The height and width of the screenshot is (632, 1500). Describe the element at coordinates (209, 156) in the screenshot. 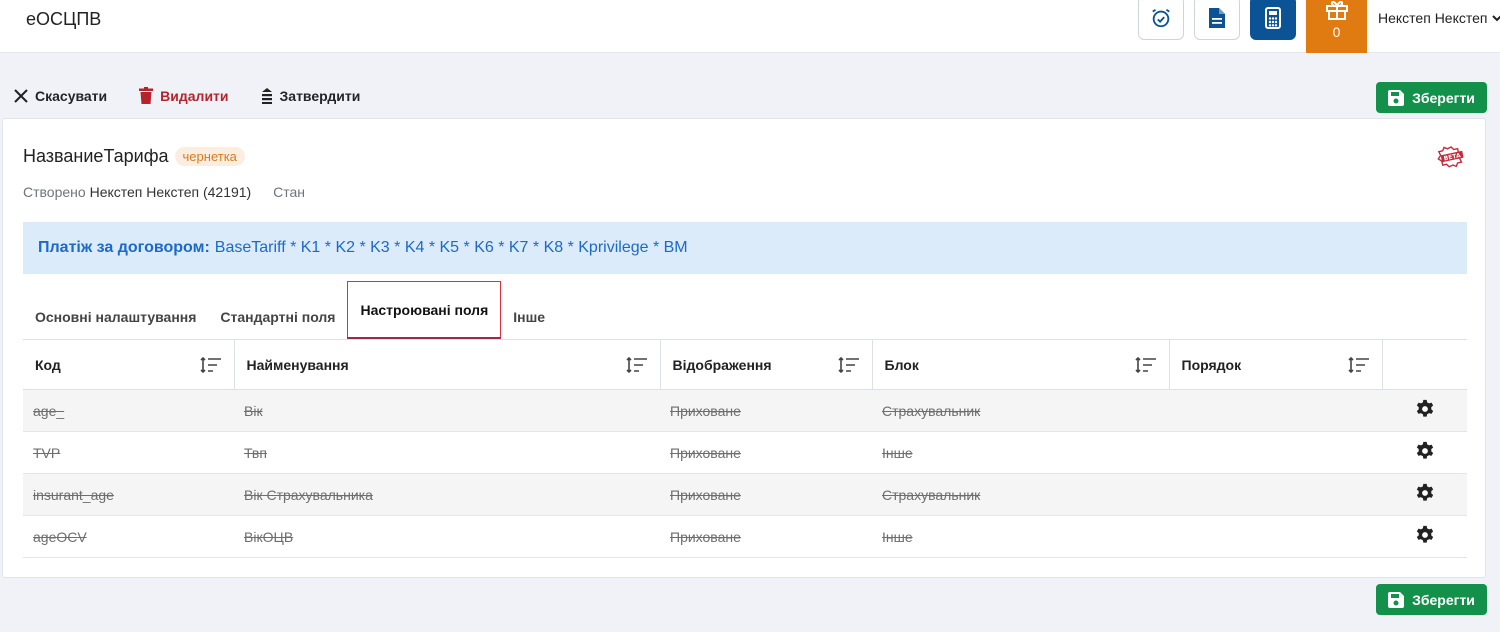

I see `status-badge: чернетка` at that location.